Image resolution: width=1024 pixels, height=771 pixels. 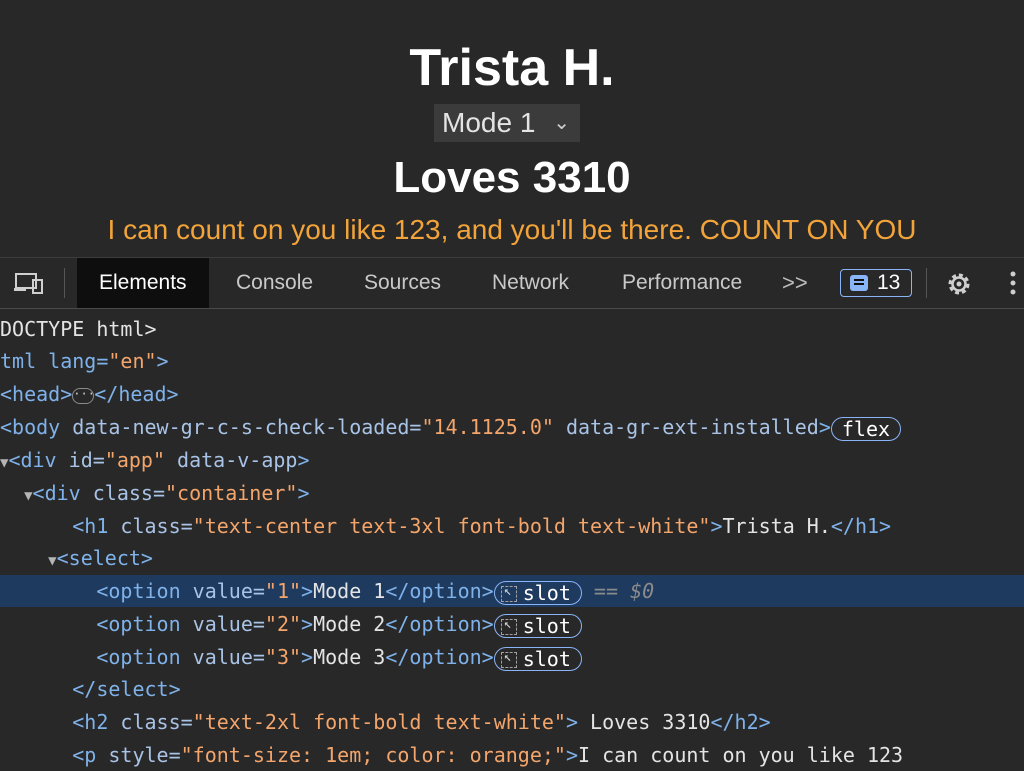 What do you see at coordinates (126, 689) in the screenshot?
I see `select-end-tag: </select>` at bounding box center [126, 689].